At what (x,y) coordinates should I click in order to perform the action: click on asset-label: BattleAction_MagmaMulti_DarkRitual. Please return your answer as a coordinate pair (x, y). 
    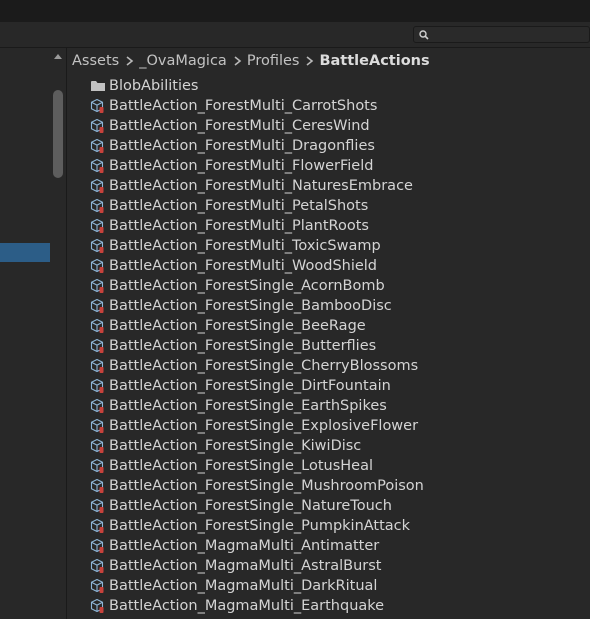
    Looking at the image, I should click on (243, 586).